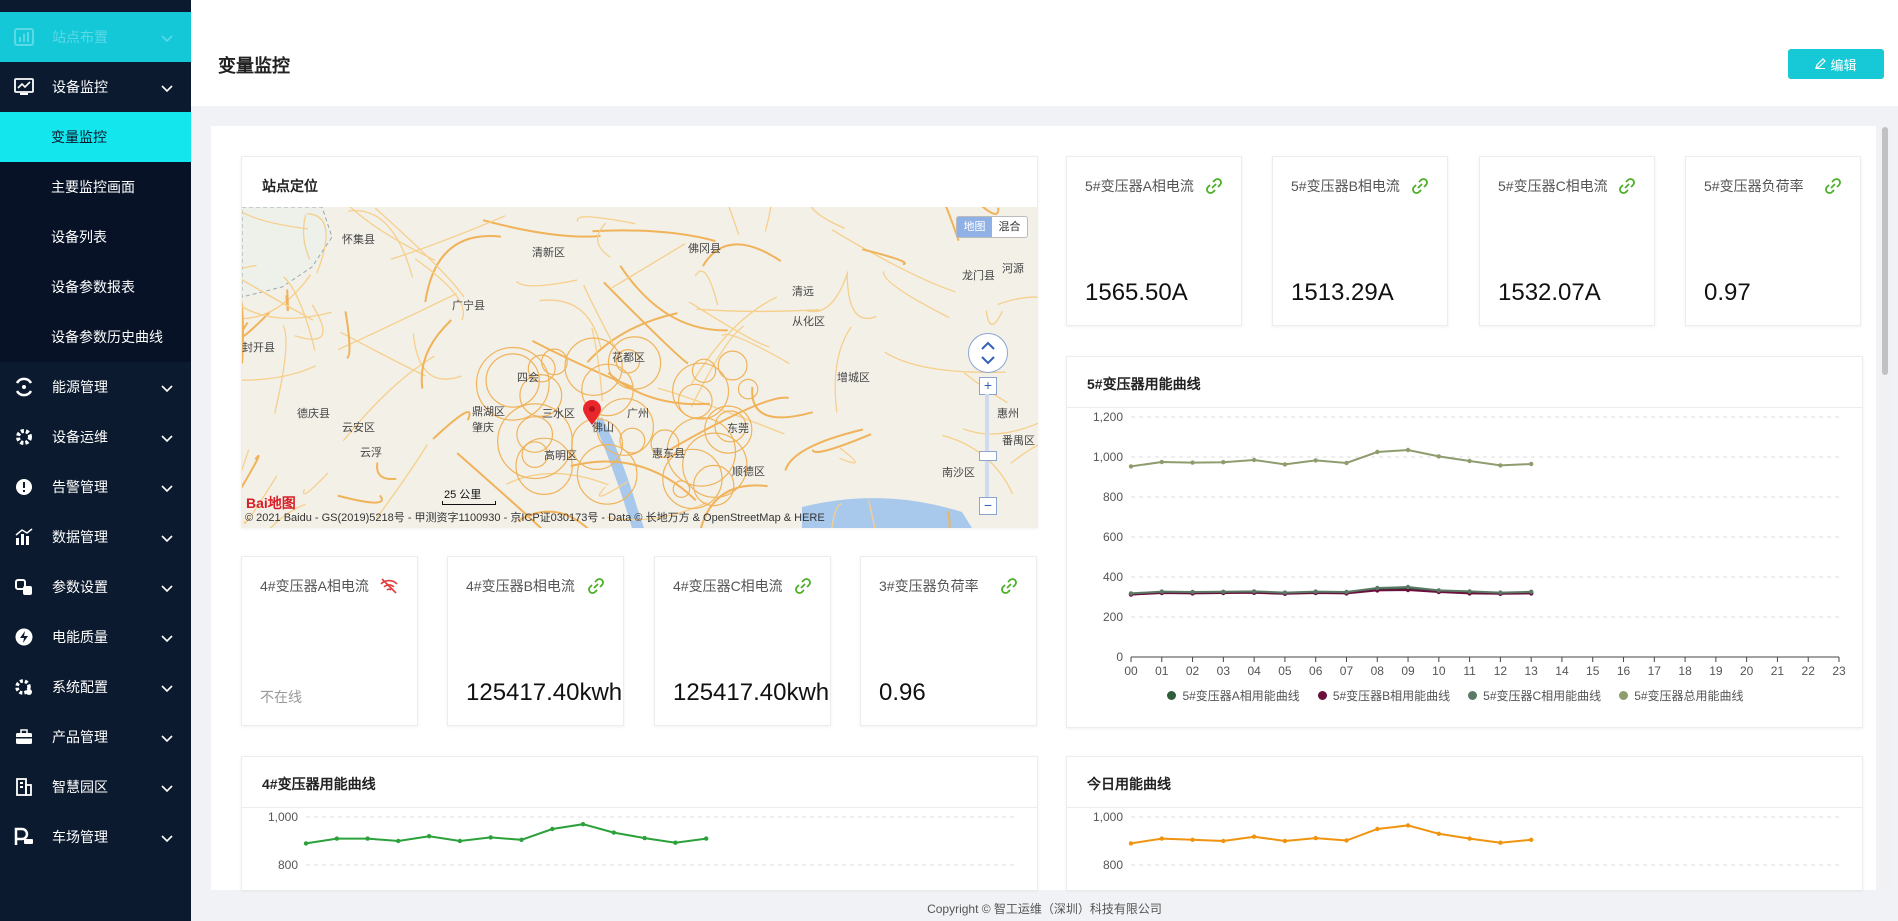  Describe the element at coordinates (704, 249) in the screenshot. I see `map-place-label: 佛冈县` at that location.